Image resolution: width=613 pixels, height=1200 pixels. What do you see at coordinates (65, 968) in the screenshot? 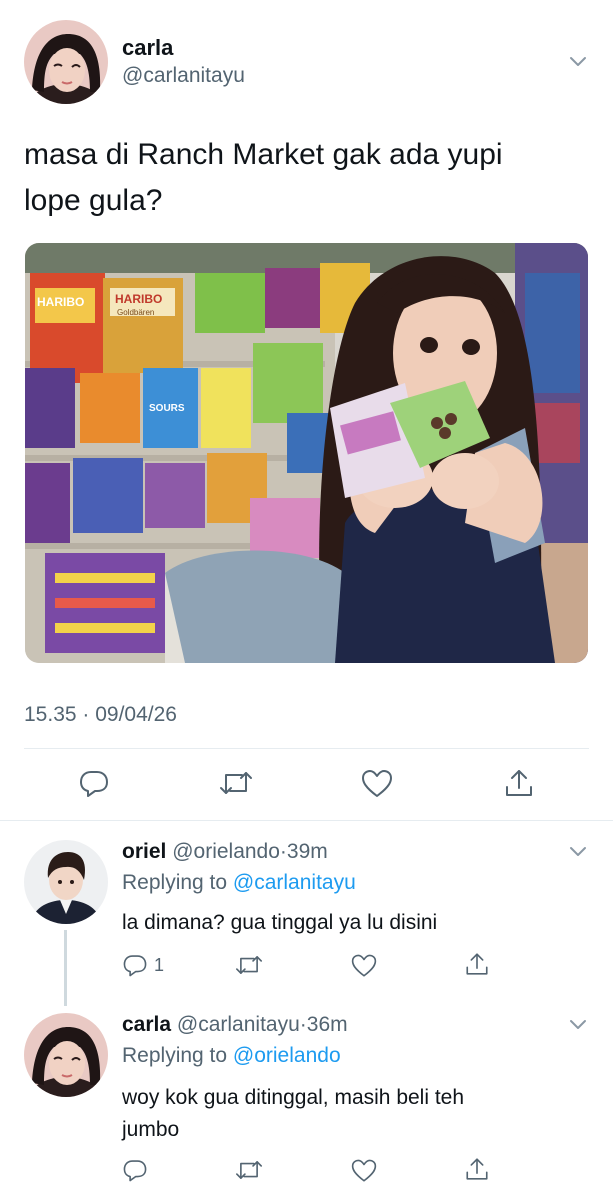
I see `thread-line` at bounding box center [65, 968].